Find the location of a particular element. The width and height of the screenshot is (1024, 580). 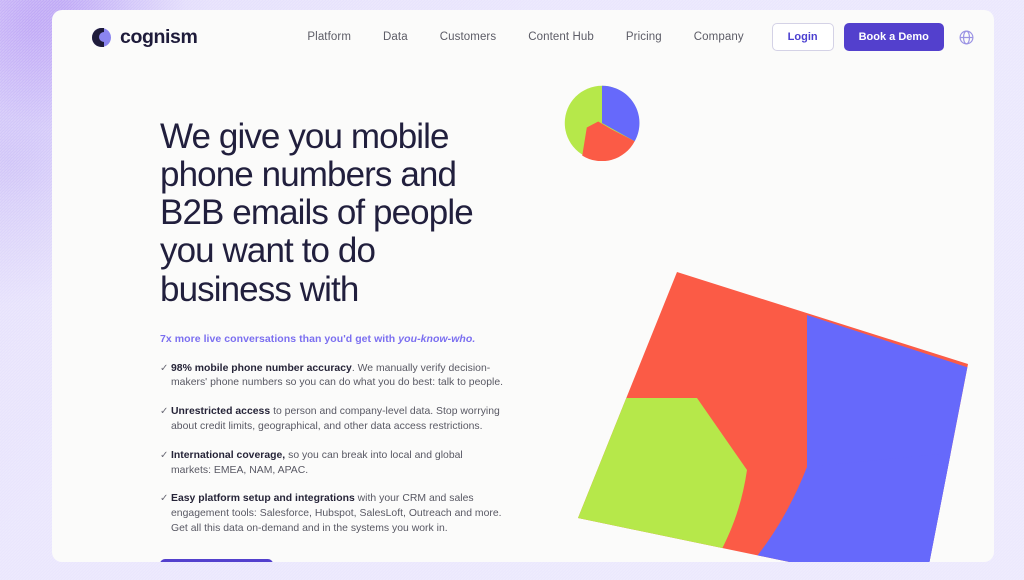

language-selector-button is located at coordinates (967, 37).